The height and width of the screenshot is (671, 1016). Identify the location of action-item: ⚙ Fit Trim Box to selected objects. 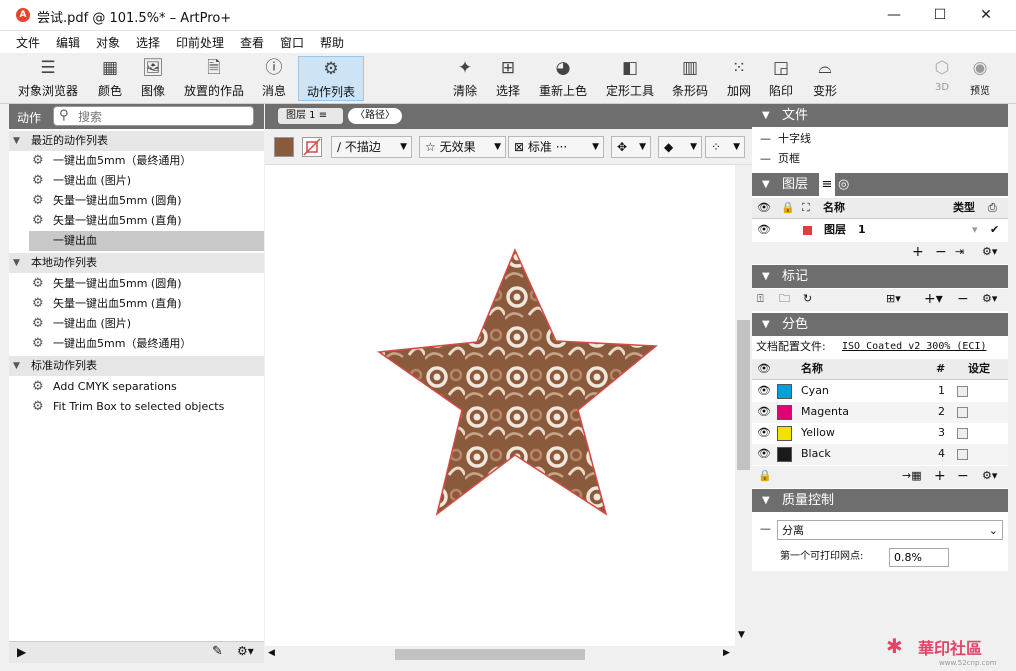
(146, 407).